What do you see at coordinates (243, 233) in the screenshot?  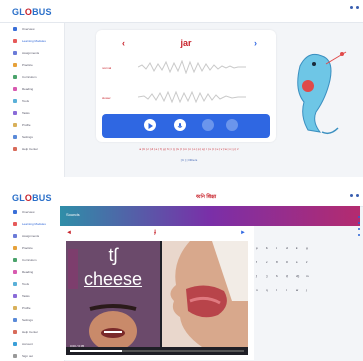 I see `next-sound-button: ►` at bounding box center [243, 233].